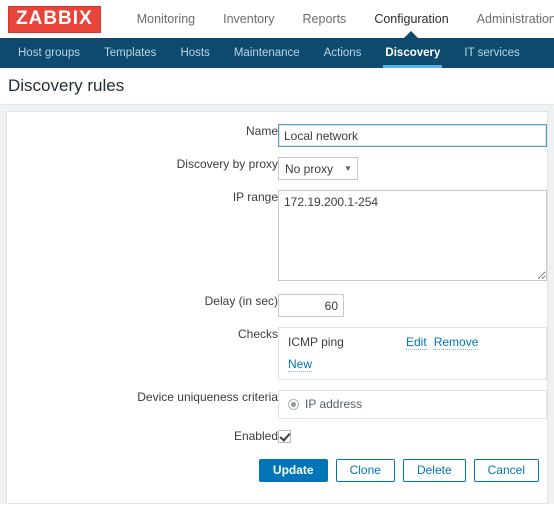 The width and height of the screenshot is (554, 505). I want to click on page-header: Discovery rules, so click(277, 86).